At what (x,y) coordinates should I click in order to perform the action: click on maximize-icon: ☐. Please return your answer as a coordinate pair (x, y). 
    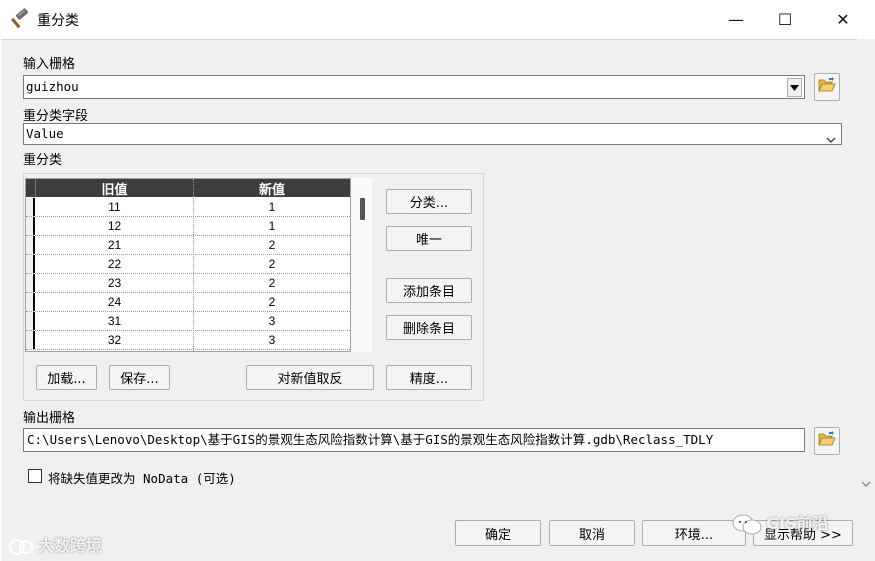
    Looking at the image, I should click on (785, 19).